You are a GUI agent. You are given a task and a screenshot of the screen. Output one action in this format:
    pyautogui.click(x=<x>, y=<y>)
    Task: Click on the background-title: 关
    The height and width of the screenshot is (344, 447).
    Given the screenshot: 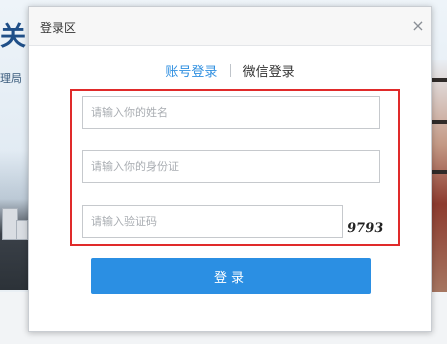 What is the action you would take?
    pyautogui.click(x=14, y=37)
    